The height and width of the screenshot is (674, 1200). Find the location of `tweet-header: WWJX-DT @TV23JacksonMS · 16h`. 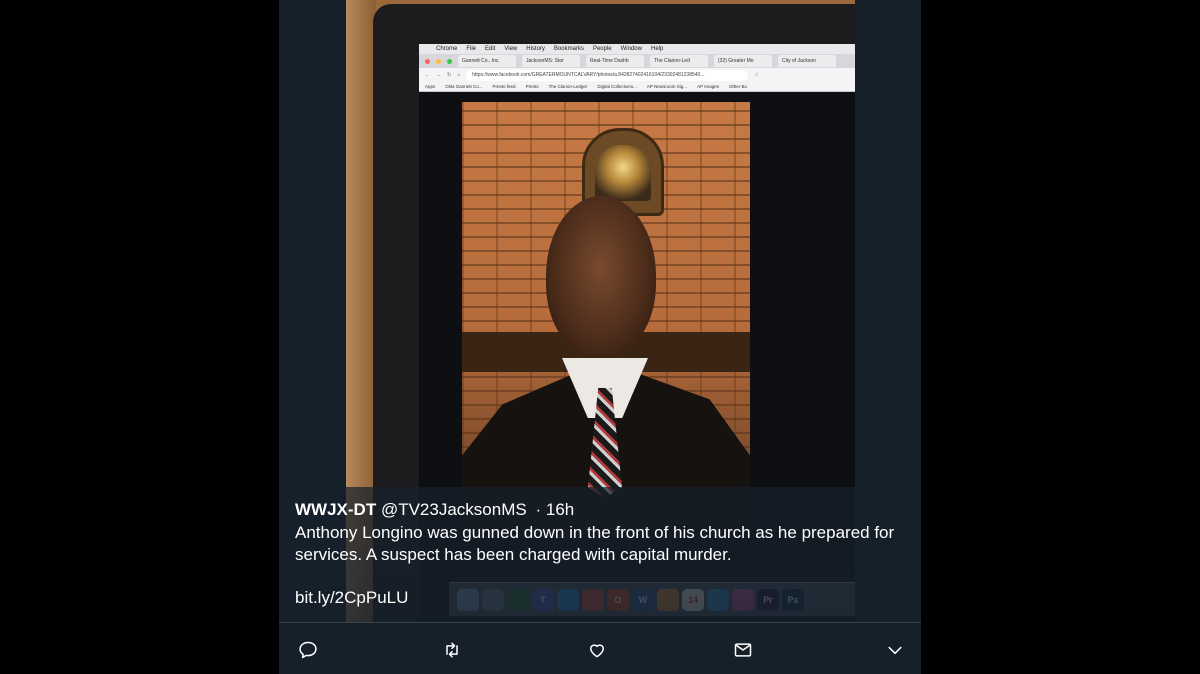

tweet-header: WWJX-DT @TV23JacksonMS · 16h is located at coordinates (434, 510).